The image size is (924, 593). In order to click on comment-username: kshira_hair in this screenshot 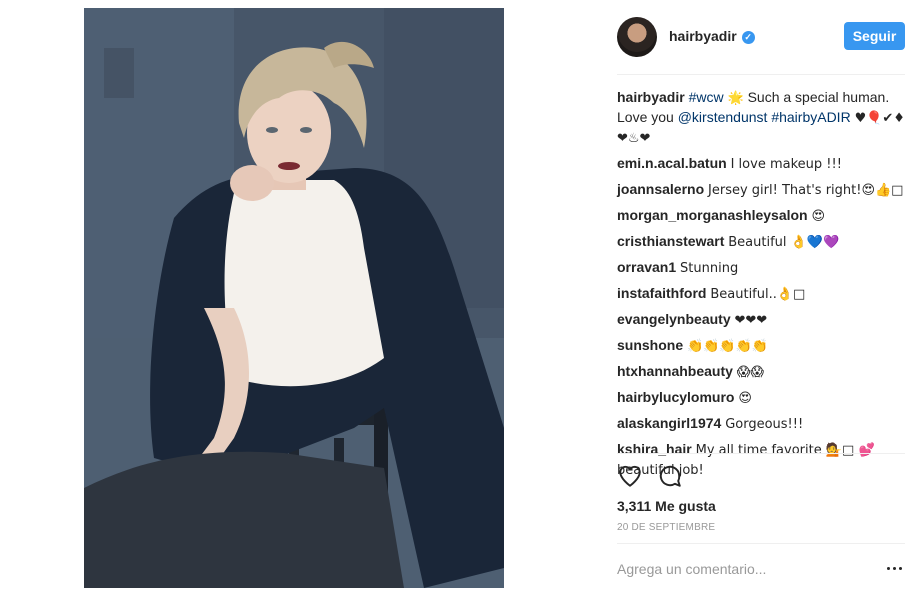, I will do `click(654, 449)`.